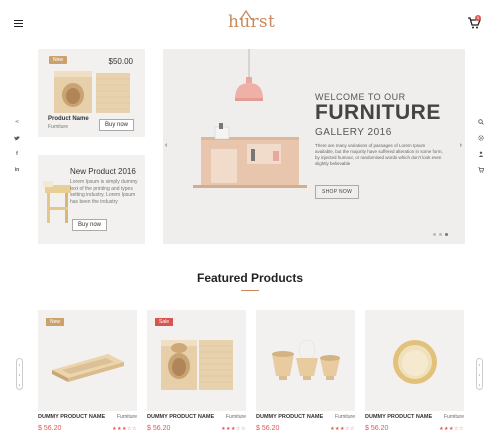  I want to click on slider-prev-arrow: ‹, so click(166, 145).